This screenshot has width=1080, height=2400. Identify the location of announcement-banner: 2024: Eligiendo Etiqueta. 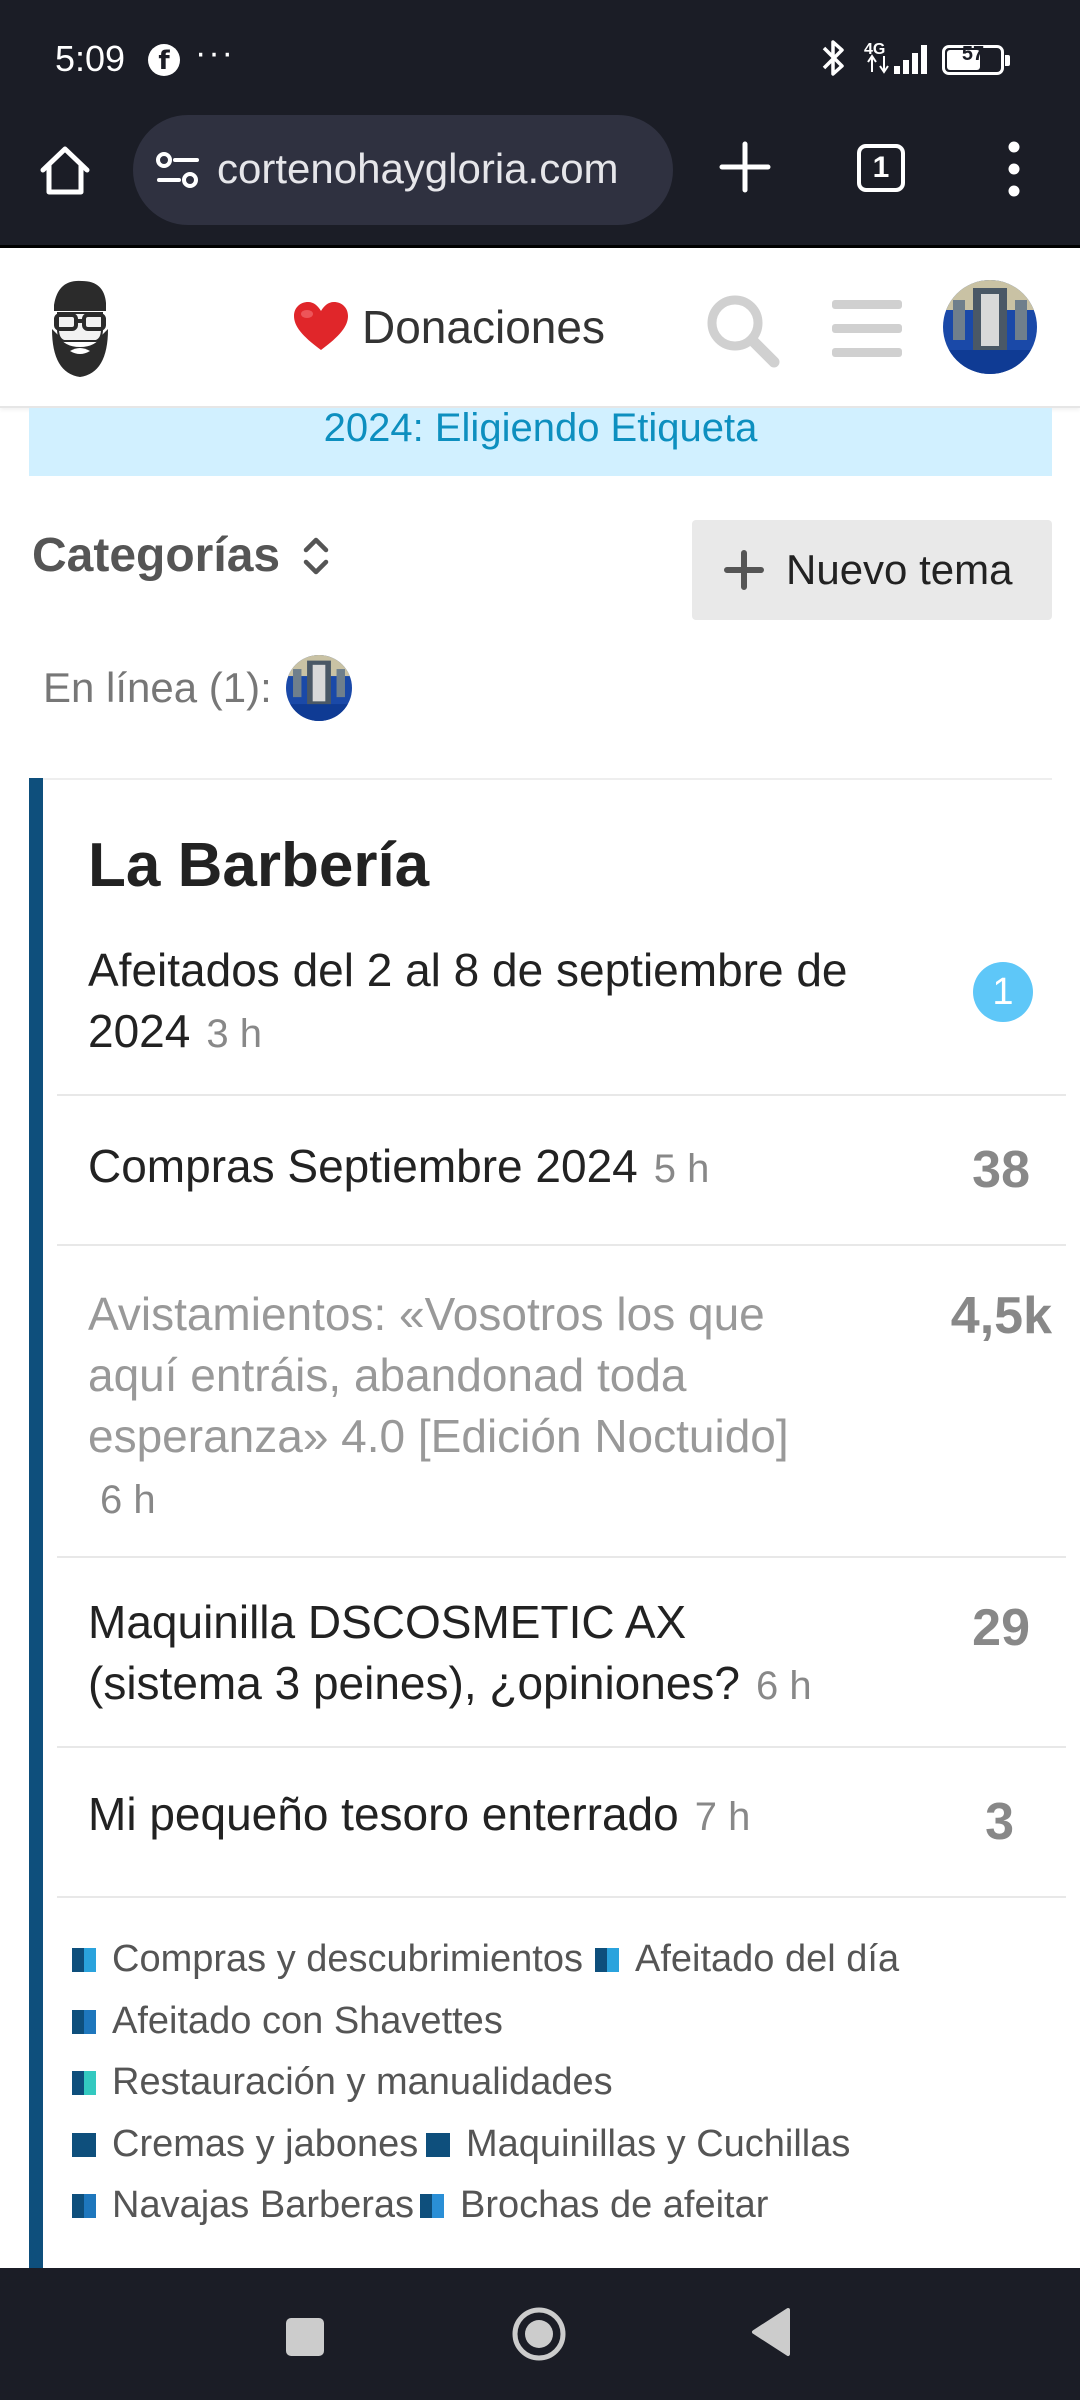
(540, 442).